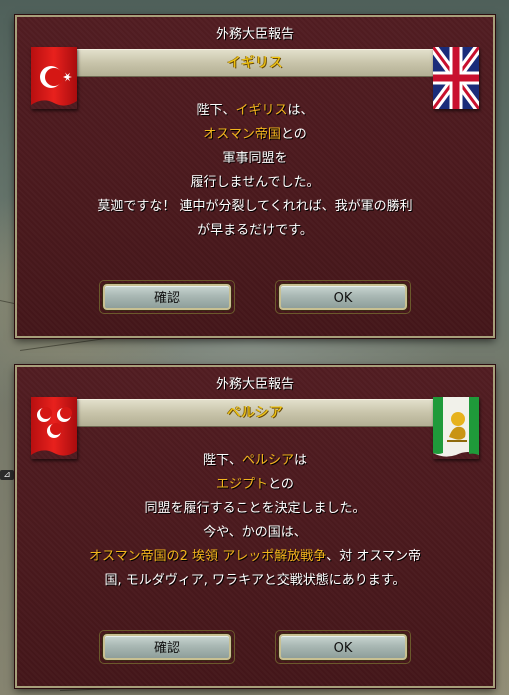  Describe the element at coordinates (301, 460) in the screenshot. I see `text-segment: は` at that location.